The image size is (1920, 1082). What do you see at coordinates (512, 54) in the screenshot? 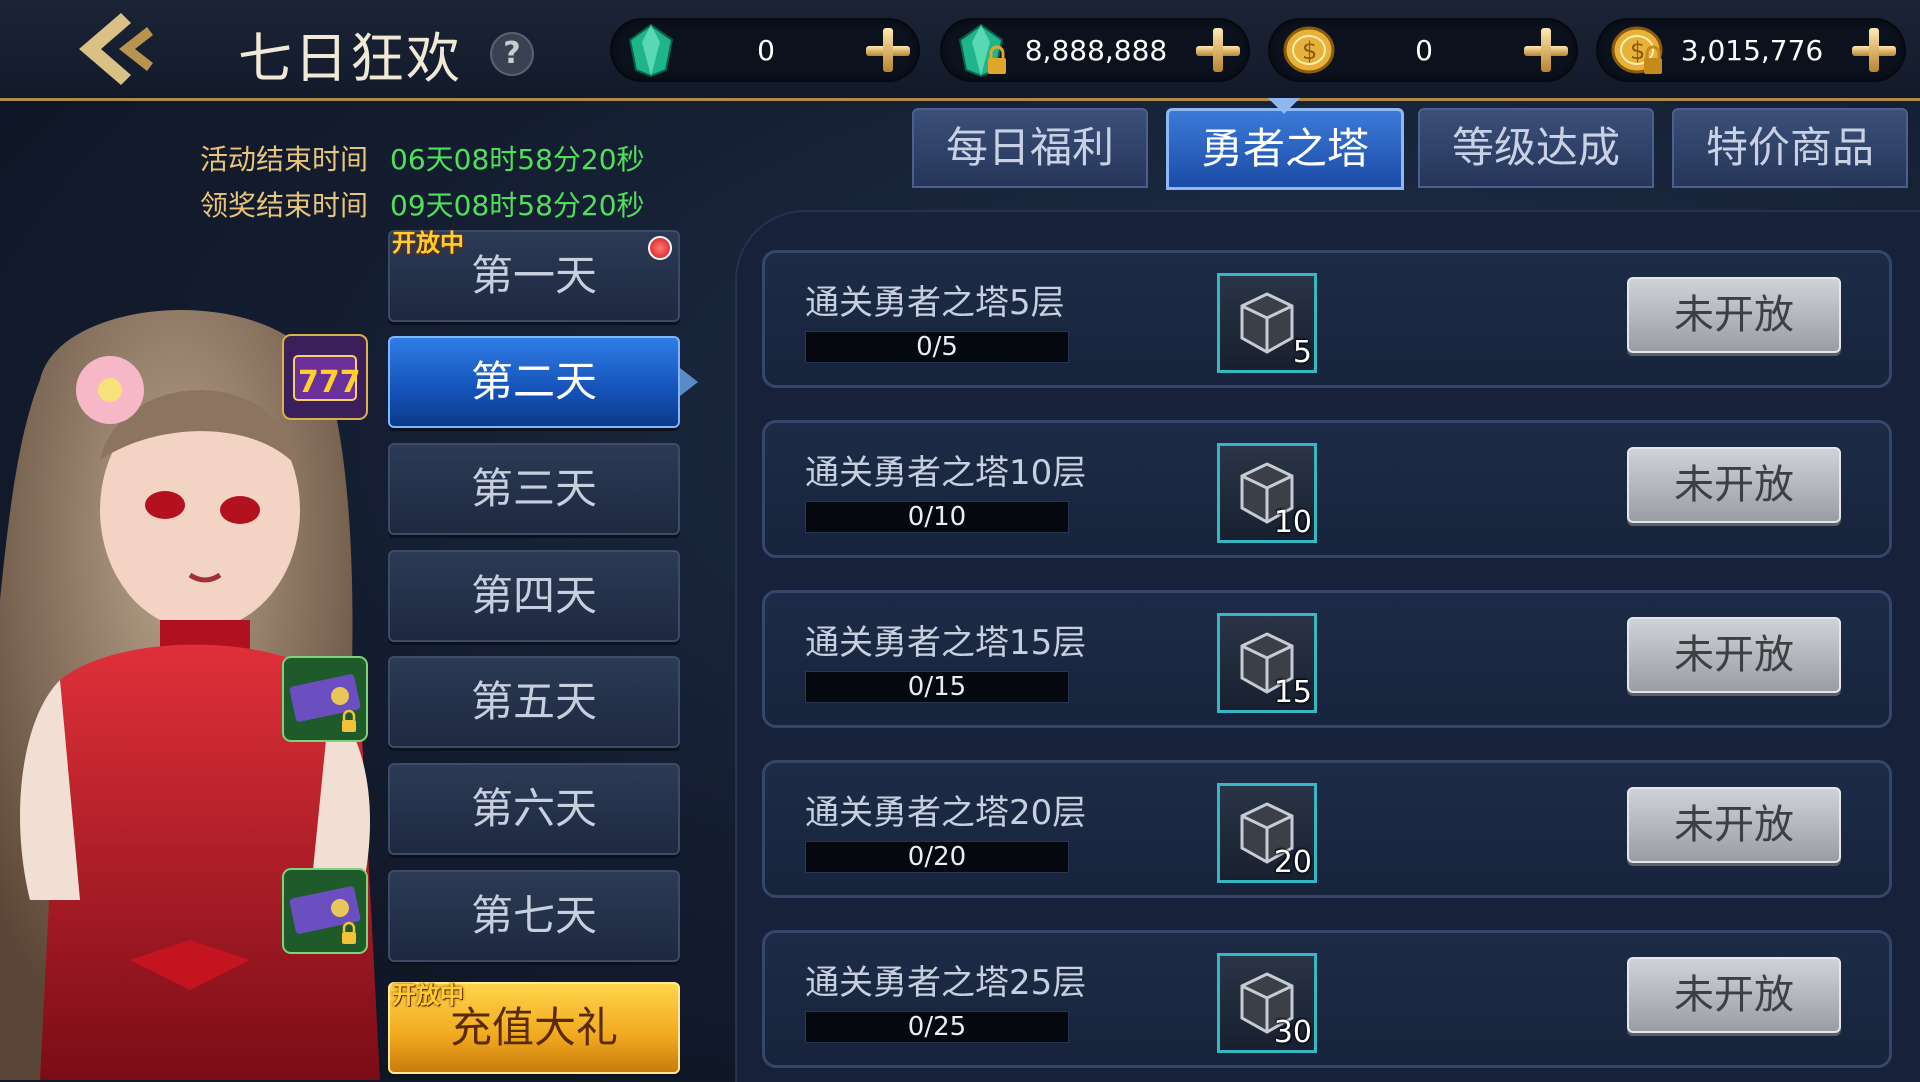
I see `help-icon: ?` at bounding box center [512, 54].